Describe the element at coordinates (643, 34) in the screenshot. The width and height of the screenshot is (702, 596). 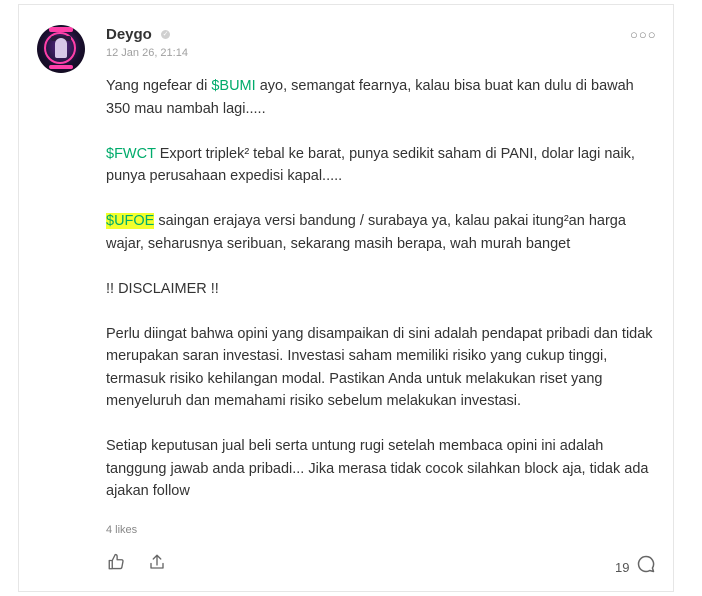
I see `more-options-icon: ○○○` at that location.